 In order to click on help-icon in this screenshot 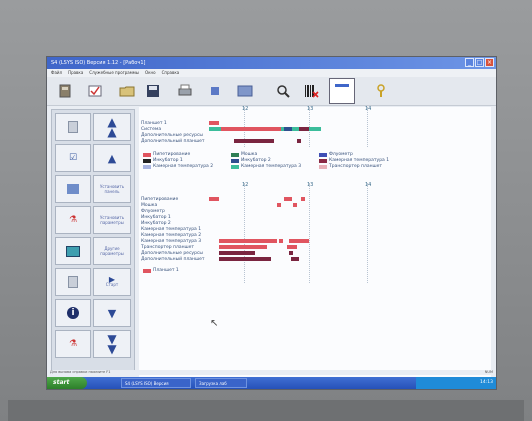, I will do `click(381, 91)`.